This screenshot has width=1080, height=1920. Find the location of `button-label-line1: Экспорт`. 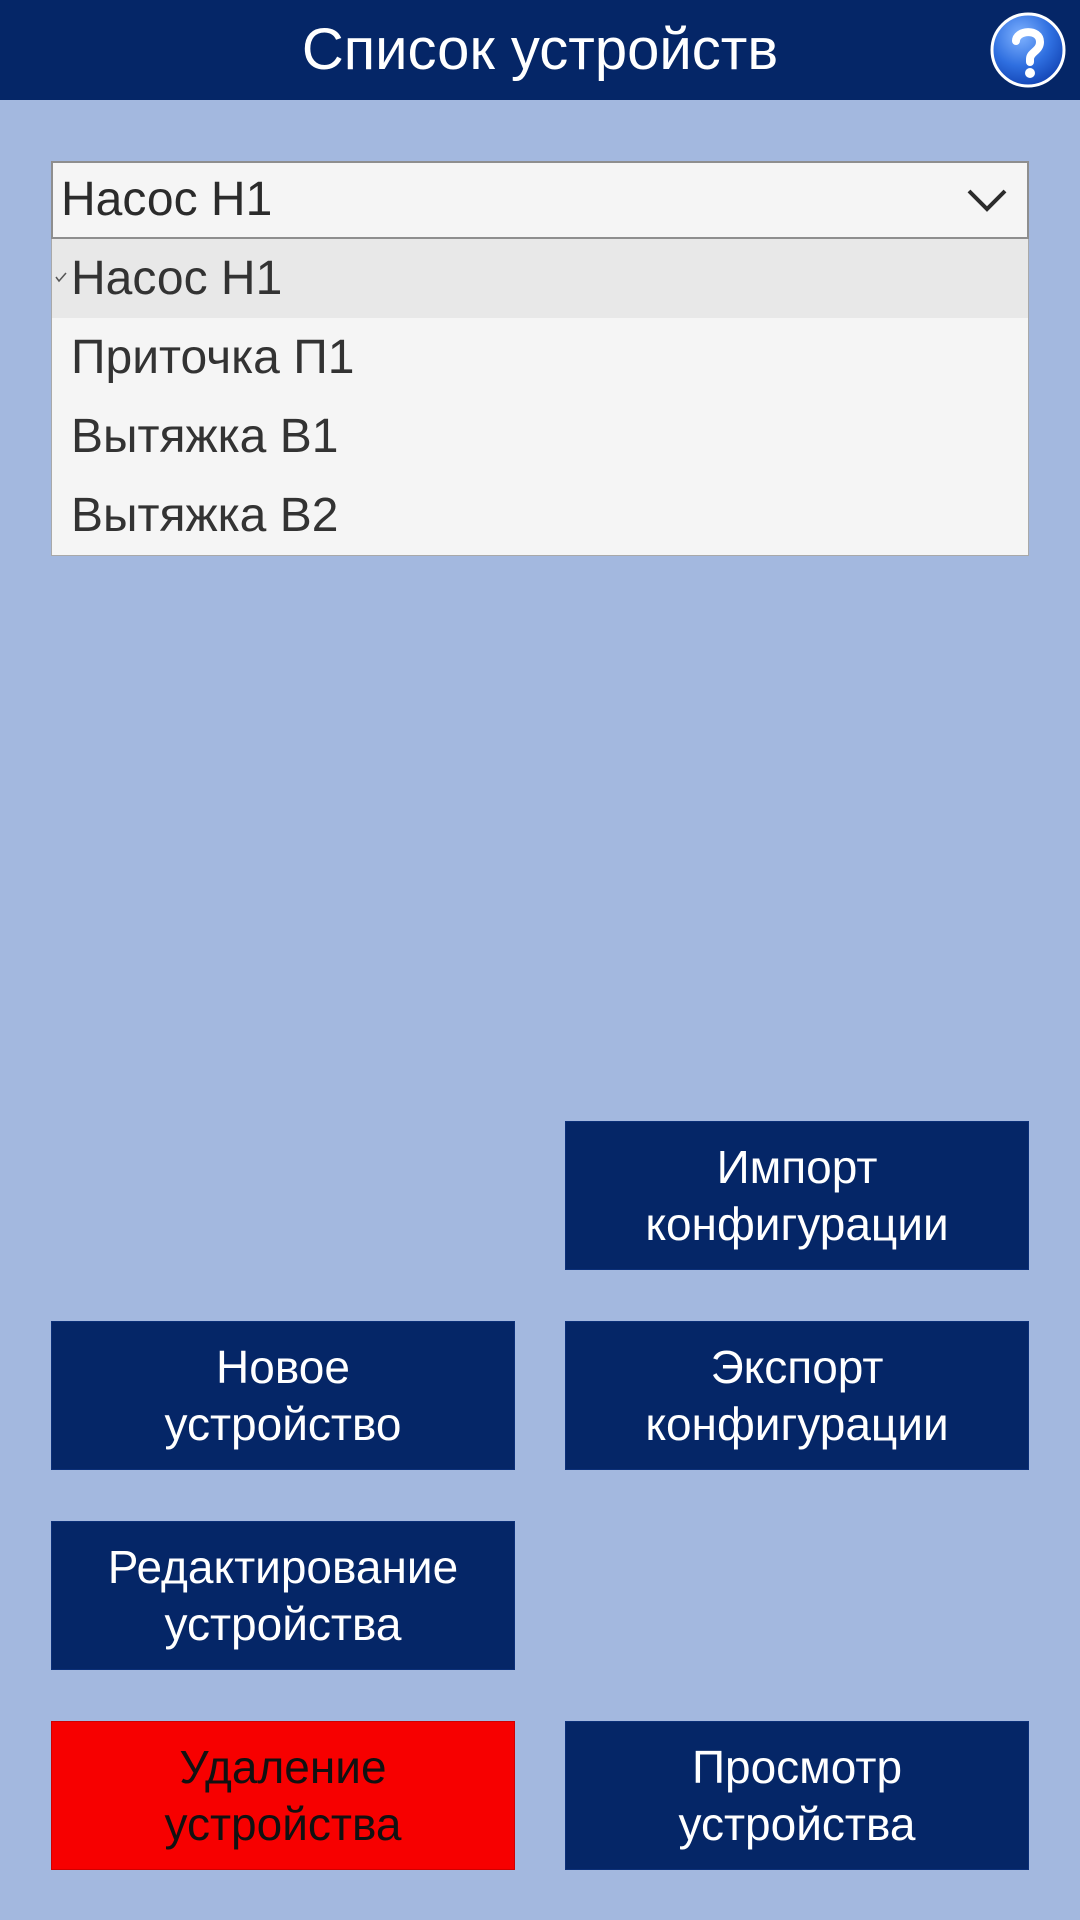

button-label-line1: Экспорт is located at coordinates (797, 1366).